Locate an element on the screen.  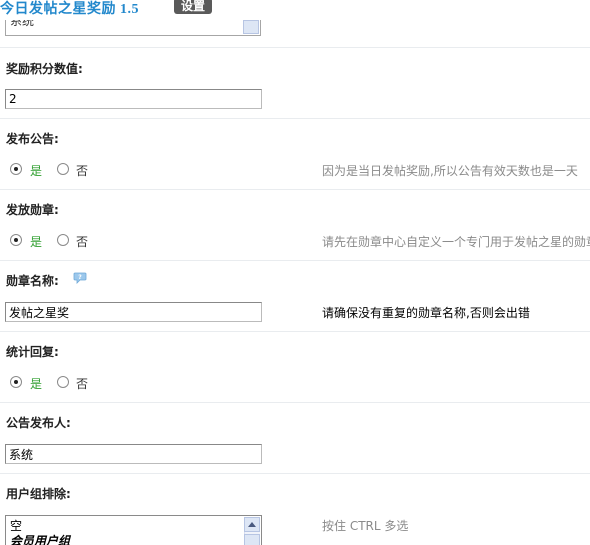
publish-notice-label: 发布公告: is located at coordinates (32, 139).